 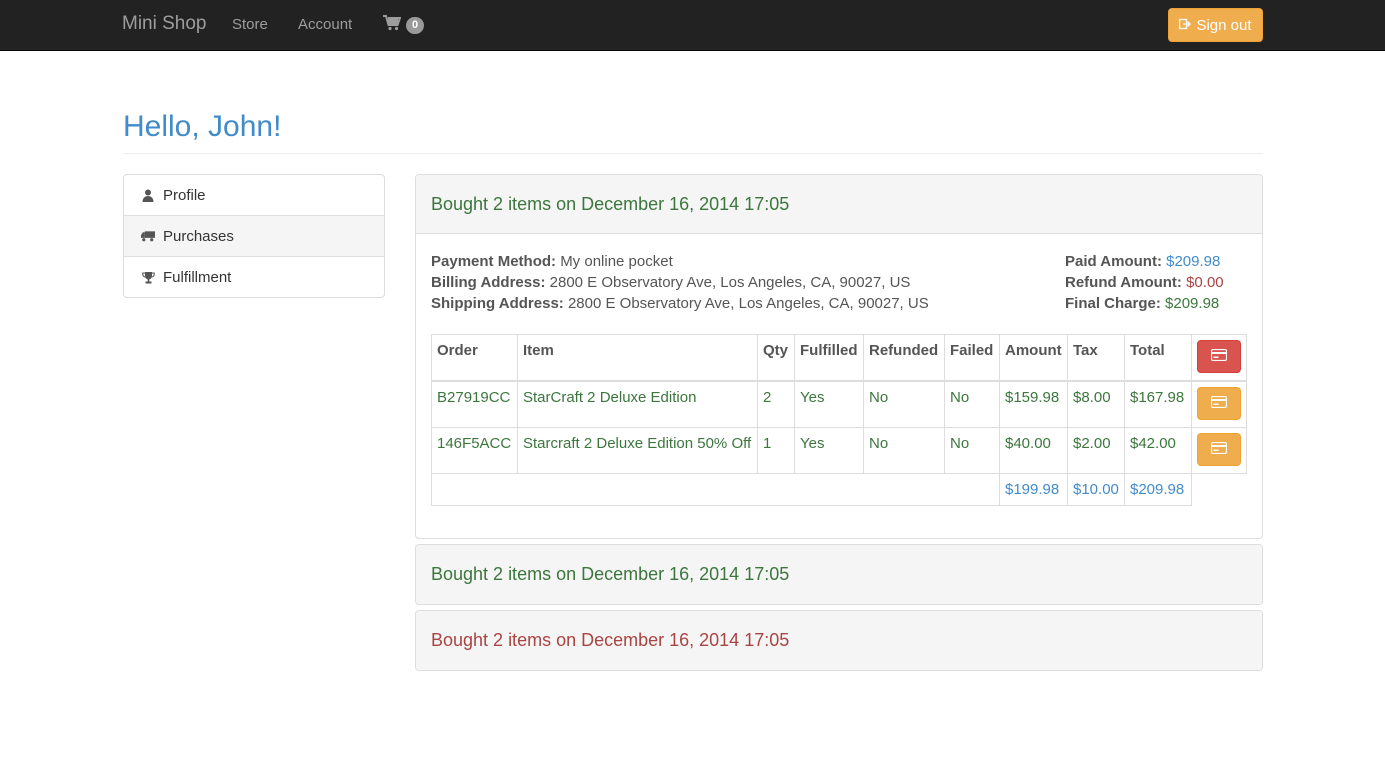 I want to click on trophy-icon, so click(x=148, y=277).